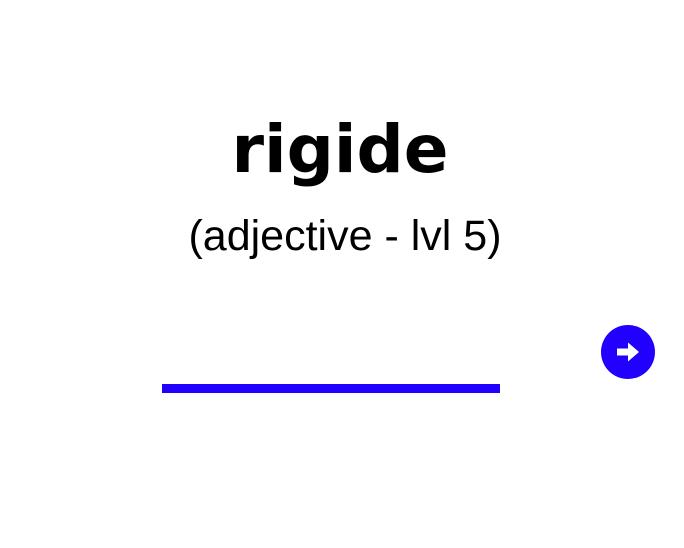  I want to click on arrow-right-icon, so click(628, 352).